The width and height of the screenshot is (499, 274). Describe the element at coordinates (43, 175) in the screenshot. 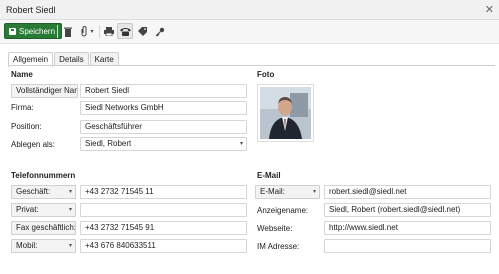

I see `phone-section-title: Telefonnummern` at that location.